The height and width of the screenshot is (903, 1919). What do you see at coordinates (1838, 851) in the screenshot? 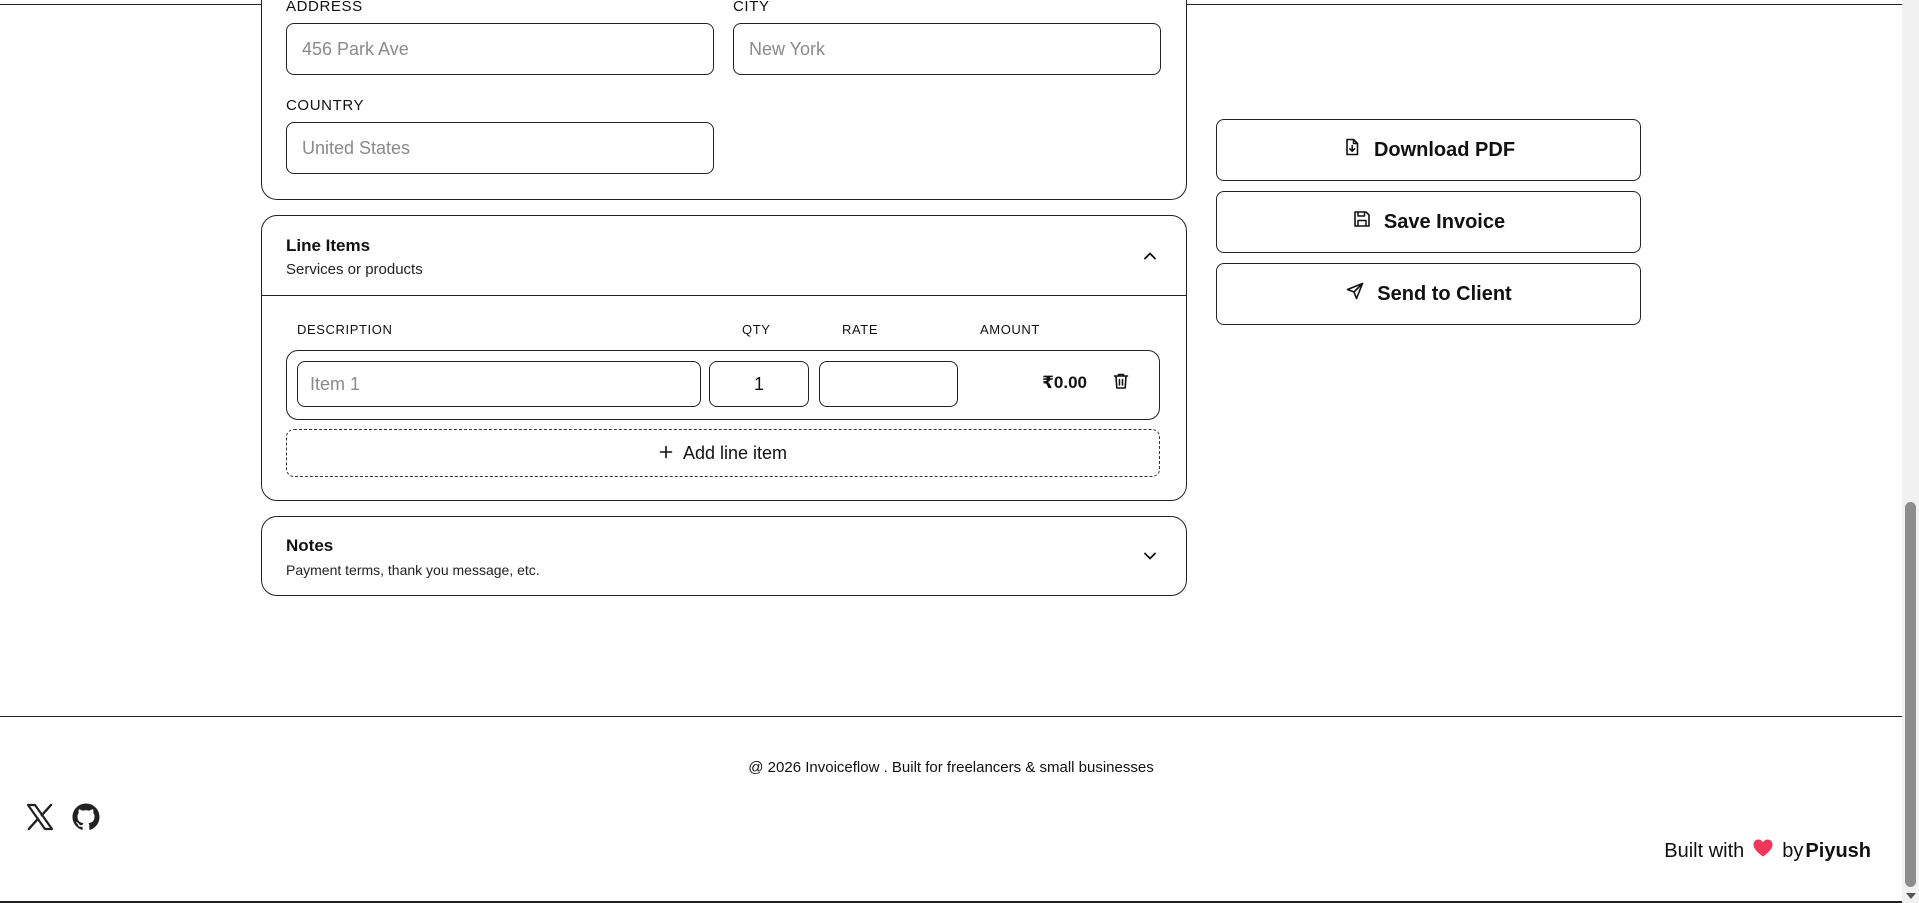
I see `author-link: Piyush` at bounding box center [1838, 851].